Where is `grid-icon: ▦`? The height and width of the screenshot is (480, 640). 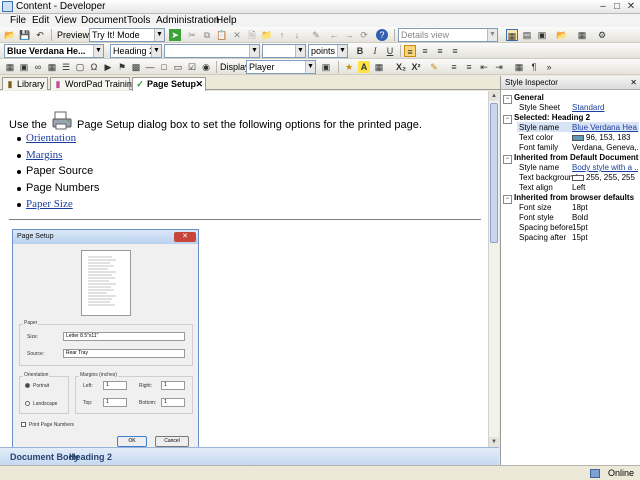 grid-icon: ▦ is located at coordinates (52, 67).